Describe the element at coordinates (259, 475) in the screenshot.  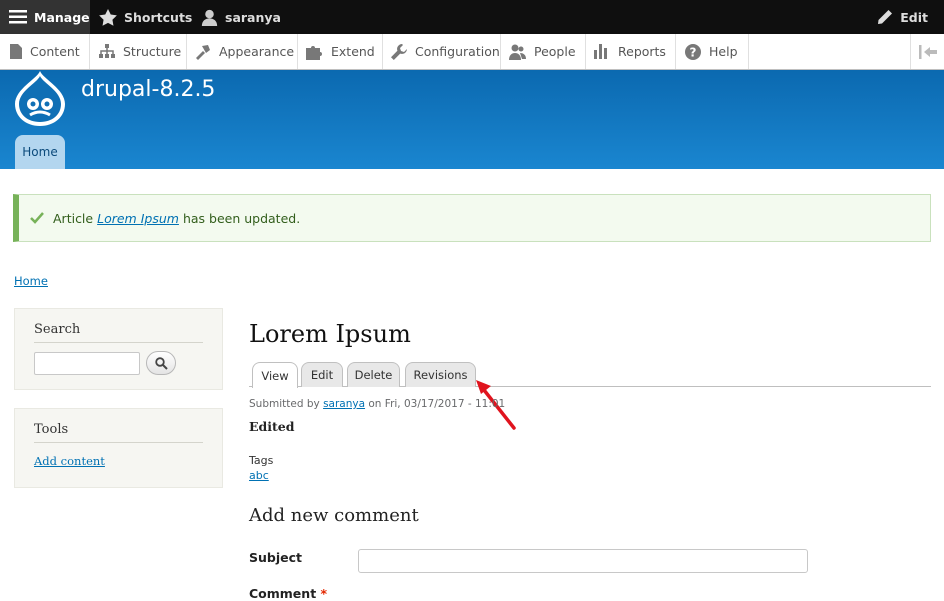
I see `tag-link: abc` at that location.